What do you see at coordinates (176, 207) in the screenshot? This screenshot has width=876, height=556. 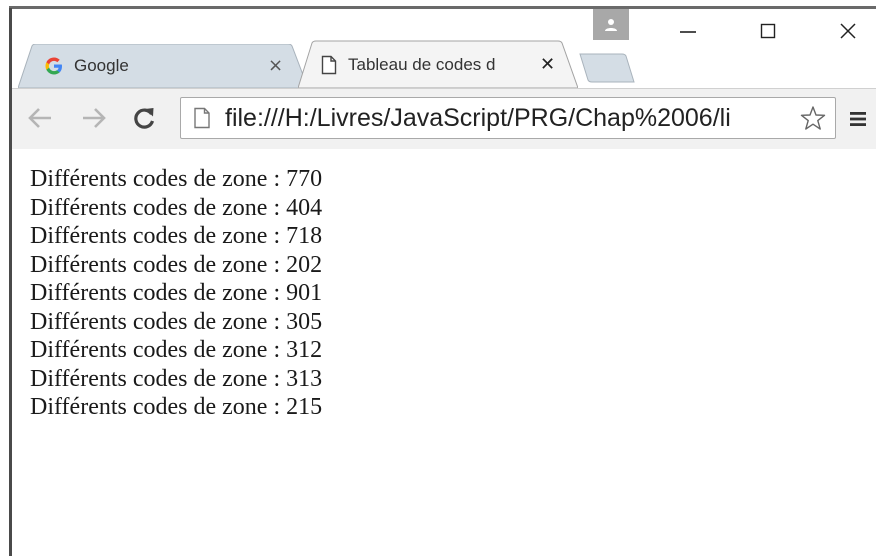 I see `content-line: Différents codes de zone : 404` at bounding box center [176, 207].